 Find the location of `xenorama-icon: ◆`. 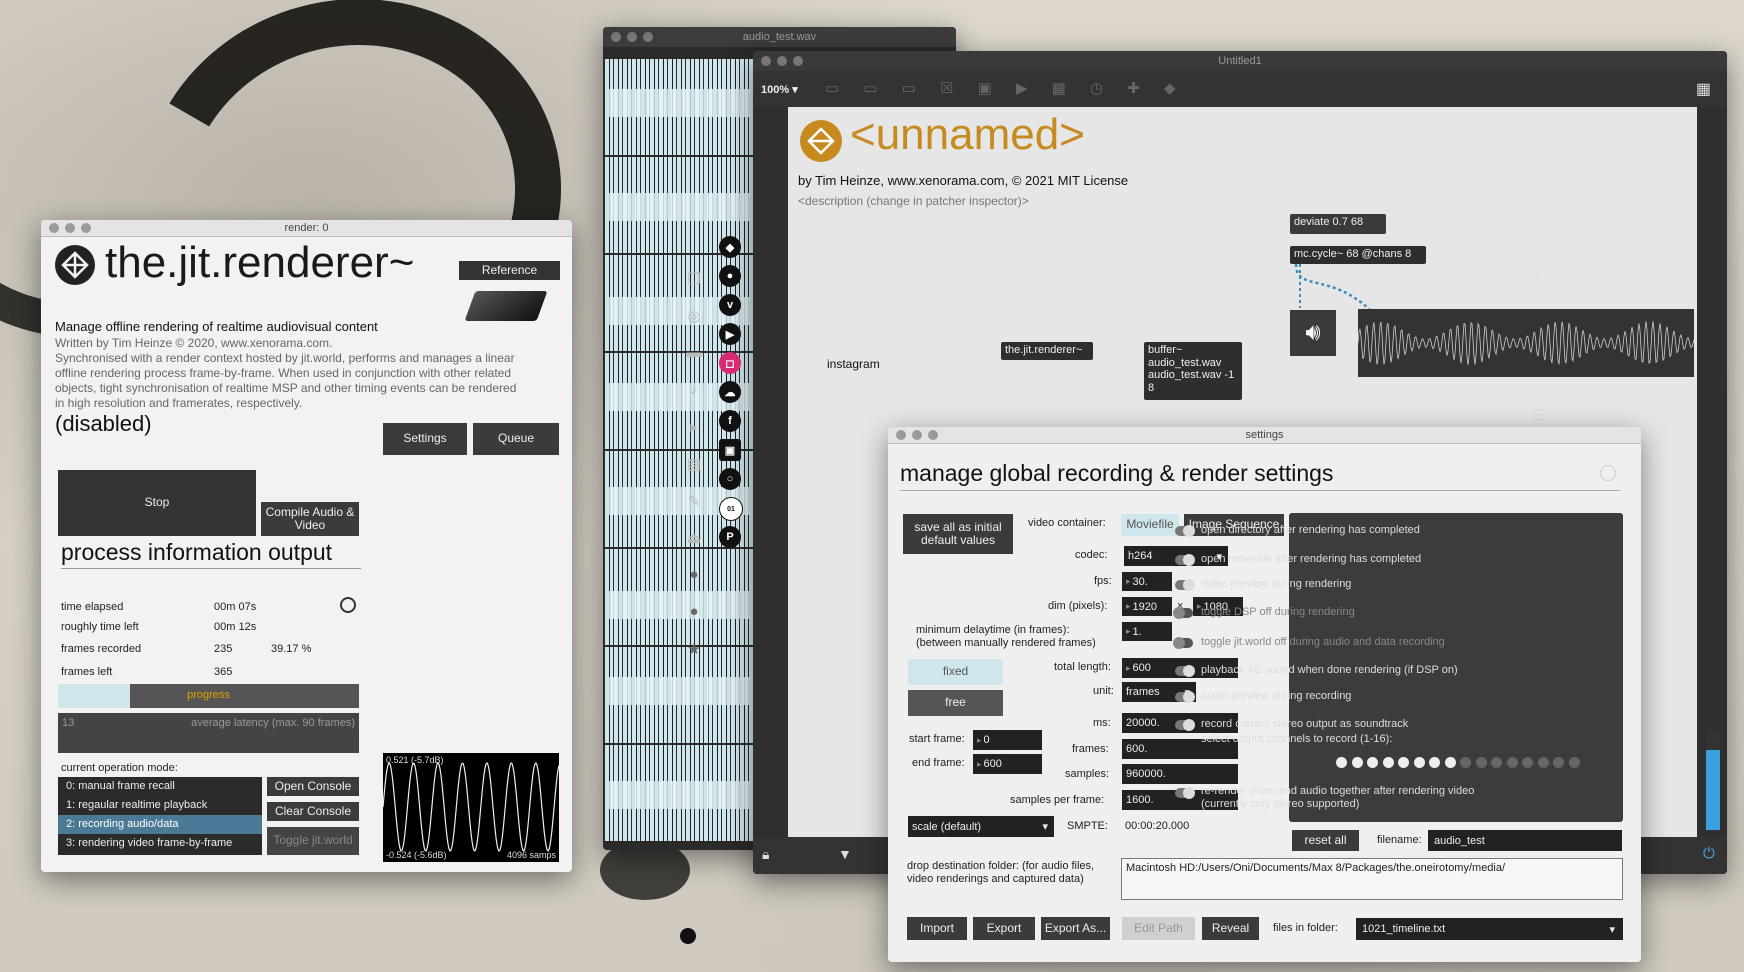

xenorama-icon: ◆ is located at coordinates (730, 247).